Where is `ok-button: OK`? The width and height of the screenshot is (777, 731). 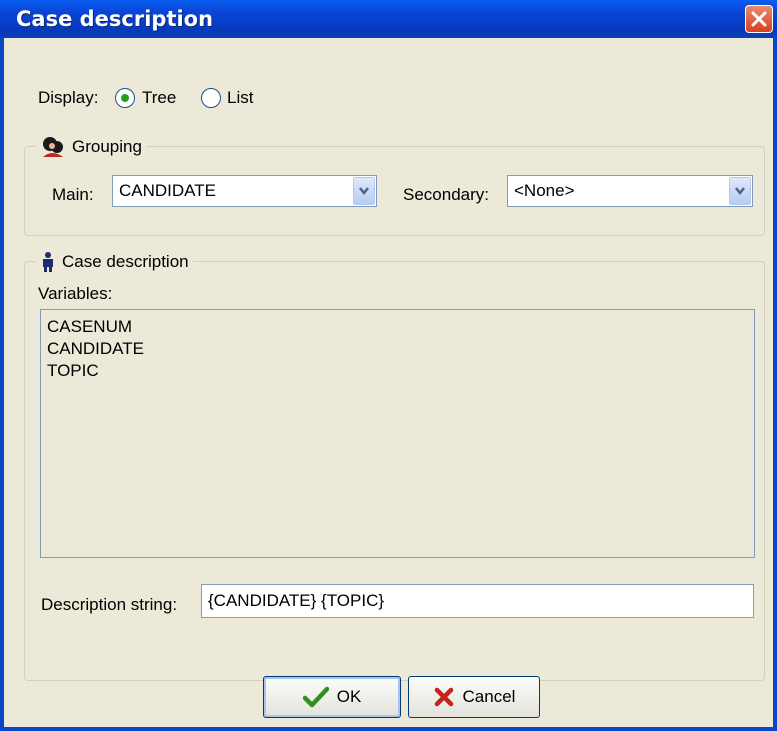
ok-button: OK is located at coordinates (332, 697).